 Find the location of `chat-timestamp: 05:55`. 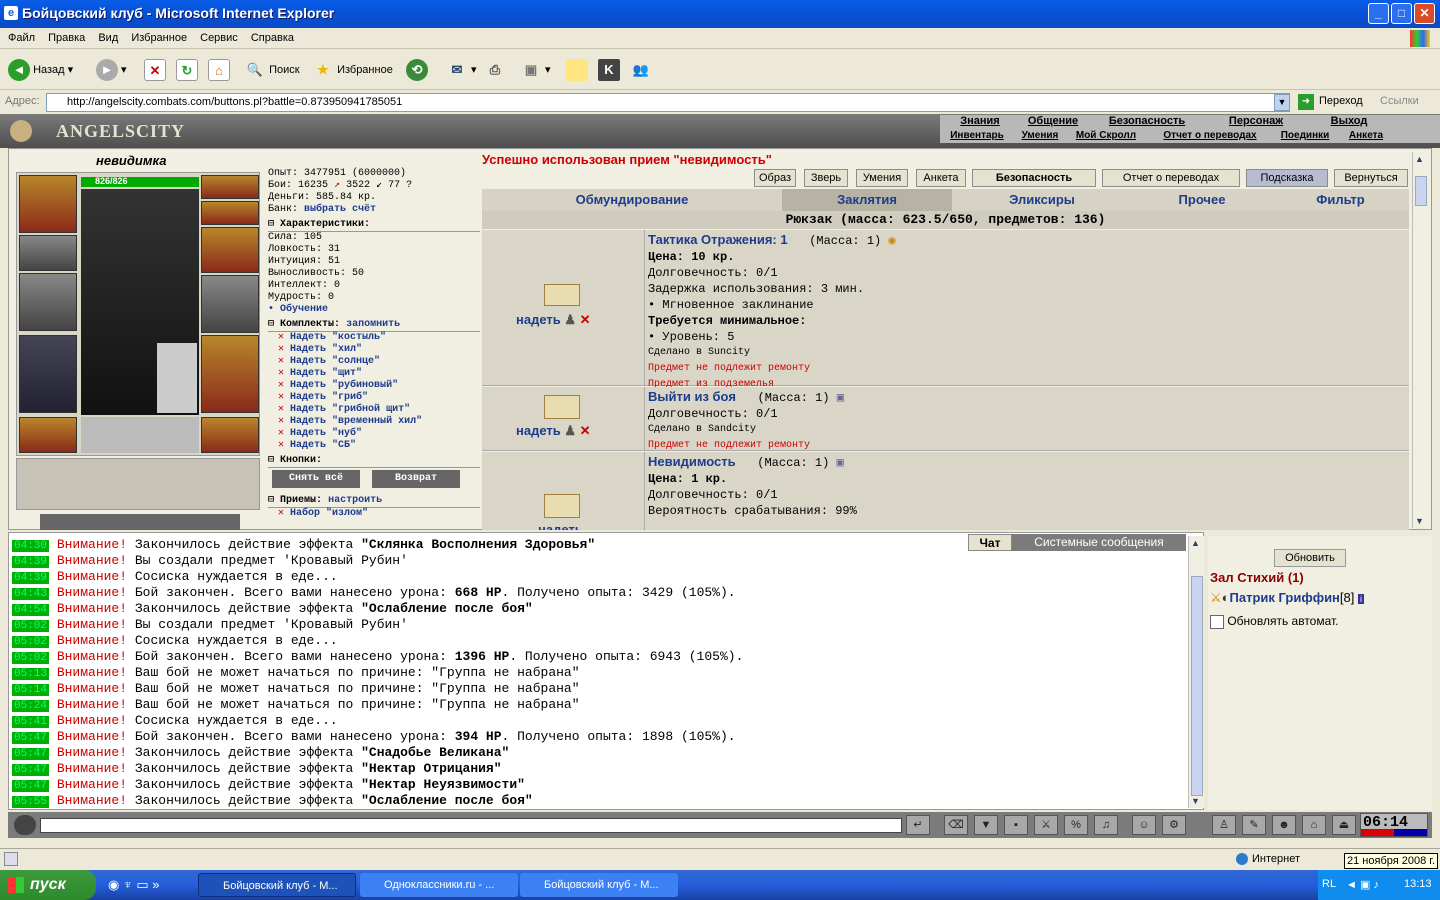

chat-timestamp: 05:55 is located at coordinates (31, 802).